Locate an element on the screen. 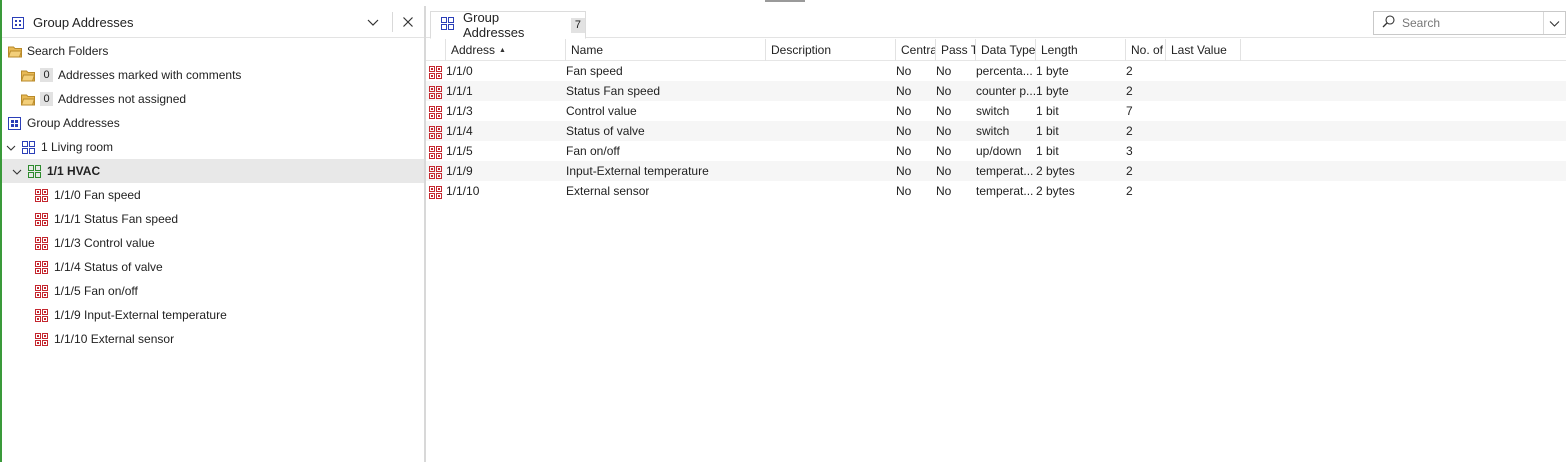  cell-address: 1/1/10 is located at coordinates (497, 191).